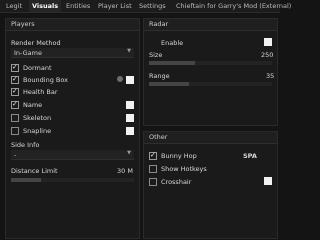 This screenshot has height=240, width=320. Describe the element at coordinates (46, 80) in the screenshot. I see `bounding-box-label: Bounding Box` at that location.